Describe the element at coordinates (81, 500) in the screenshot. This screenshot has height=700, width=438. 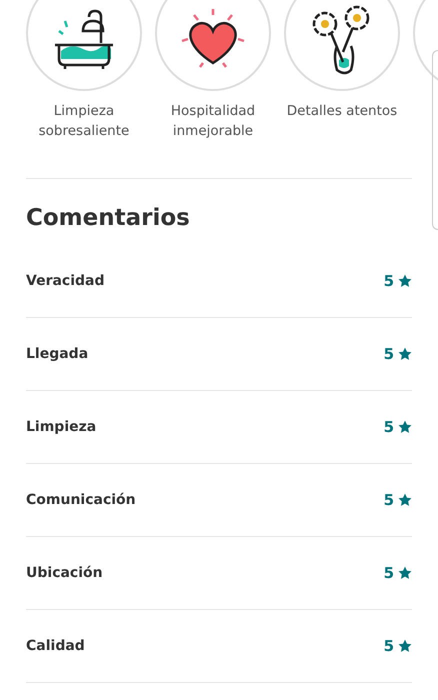
I see `rating-category: Comunicación` at that location.